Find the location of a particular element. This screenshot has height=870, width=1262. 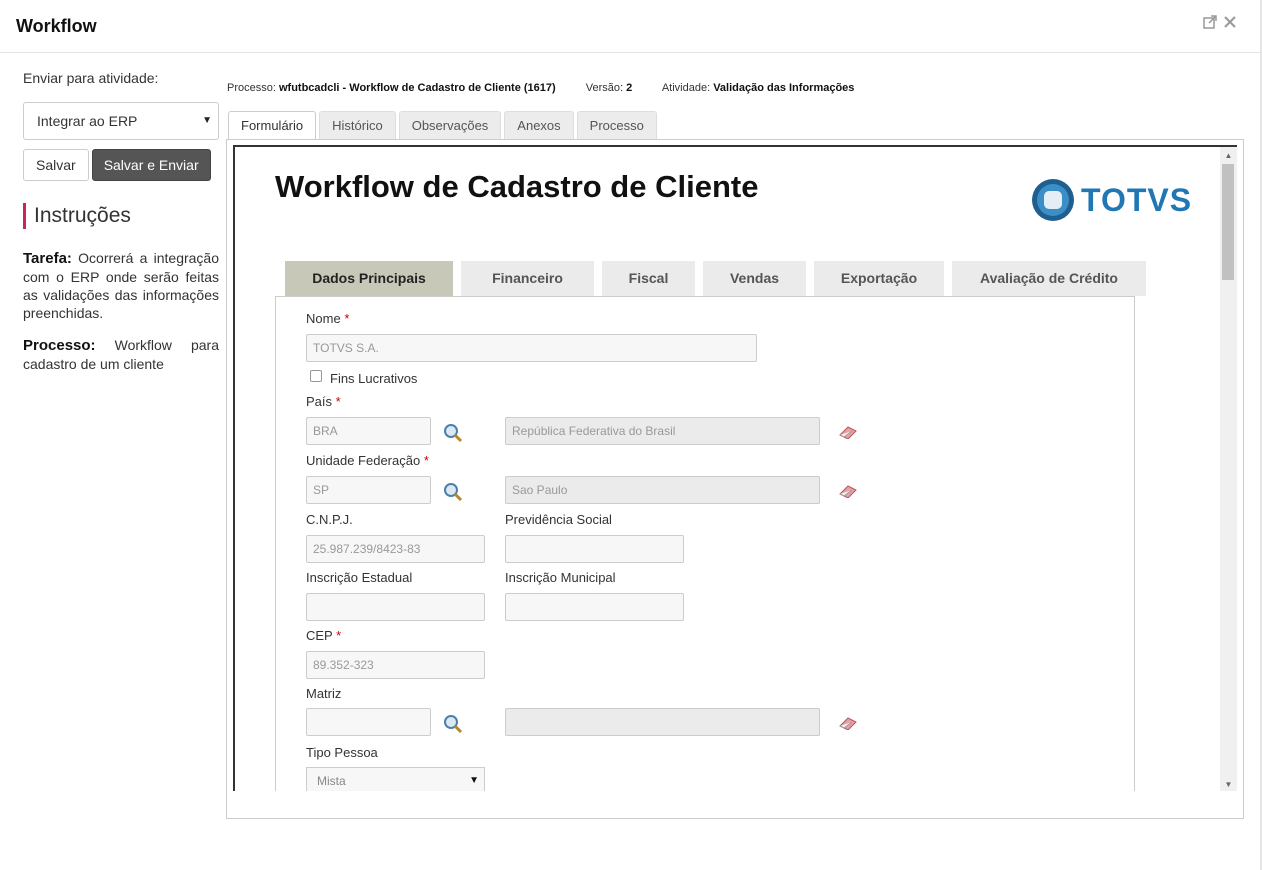

tab-anexos: Anexos is located at coordinates (539, 125).